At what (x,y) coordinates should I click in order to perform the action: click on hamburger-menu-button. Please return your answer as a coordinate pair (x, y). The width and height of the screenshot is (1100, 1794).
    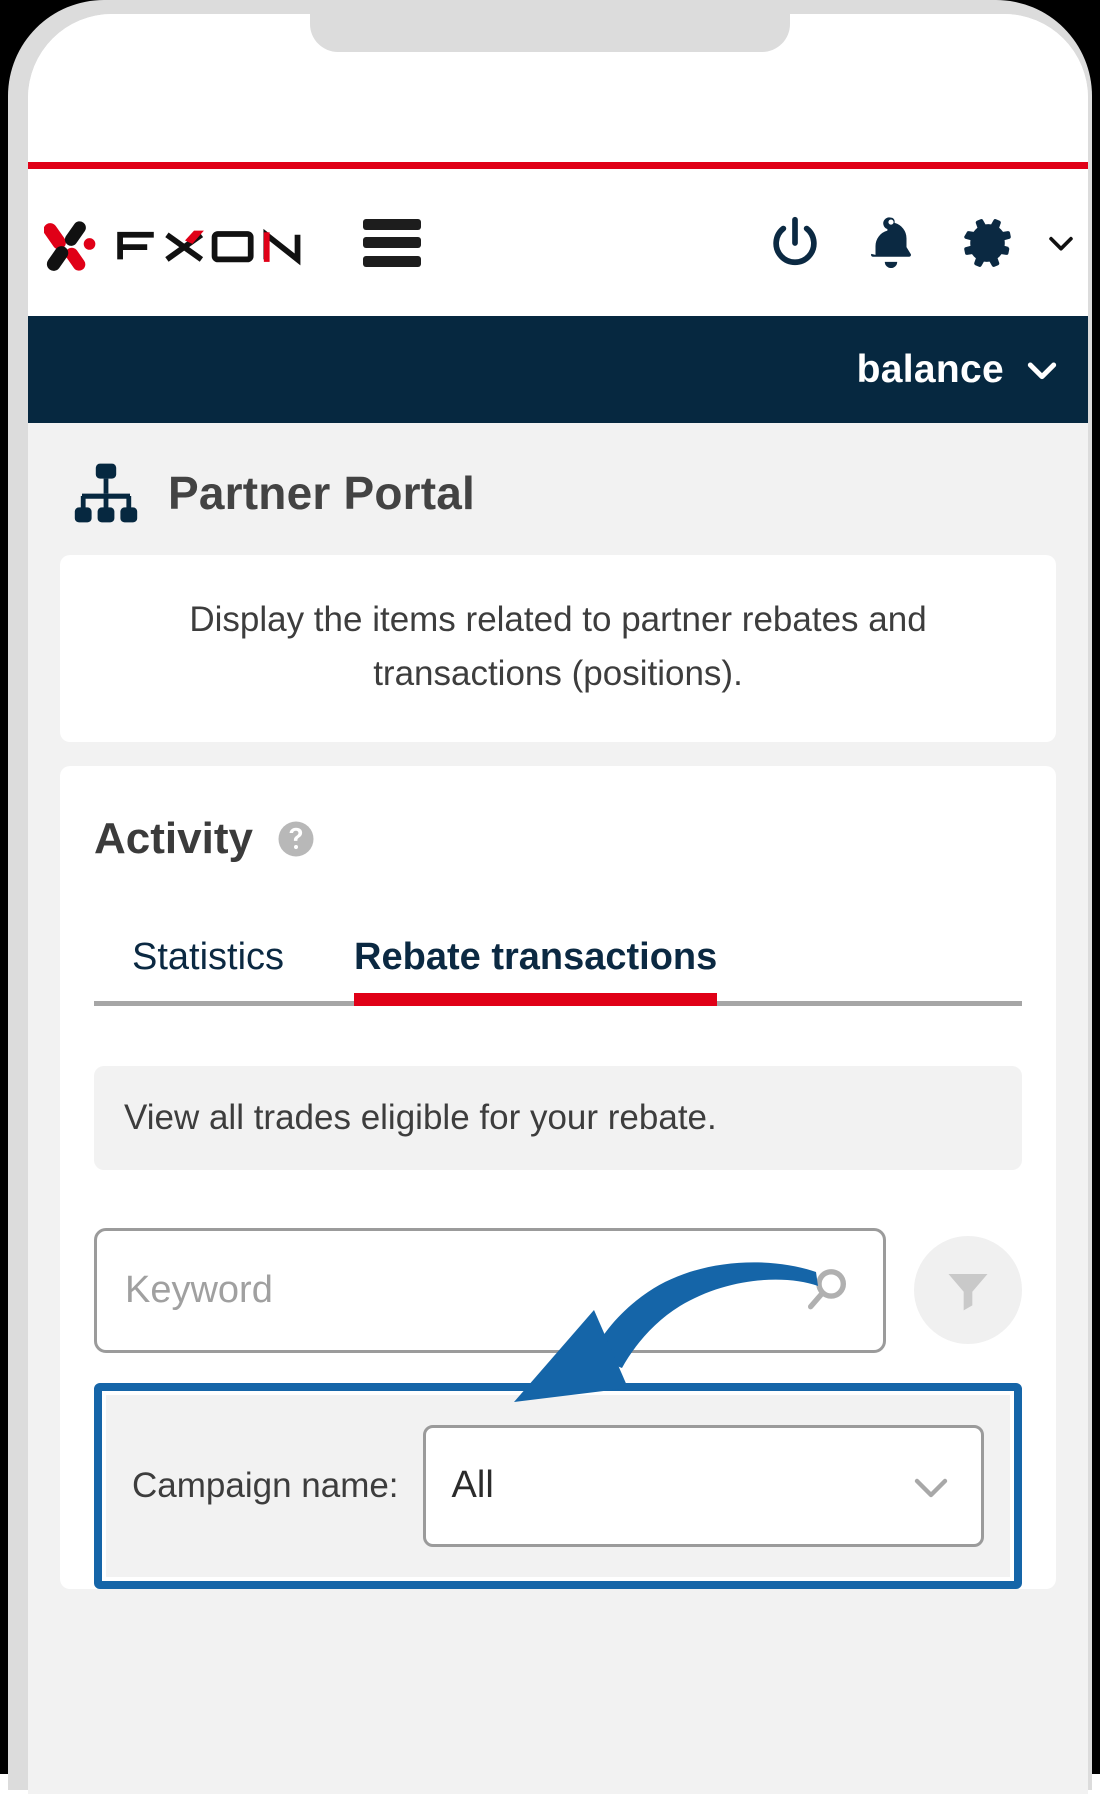
    Looking at the image, I should click on (391, 242).